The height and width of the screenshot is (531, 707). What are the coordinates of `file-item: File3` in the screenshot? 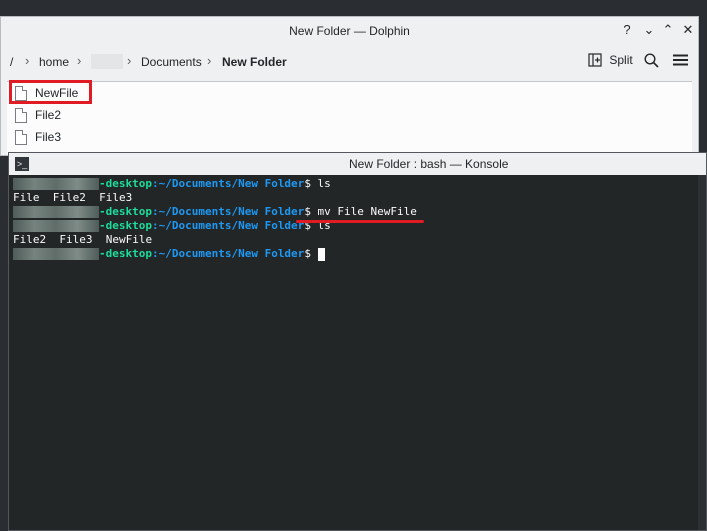 It's located at (38, 137).